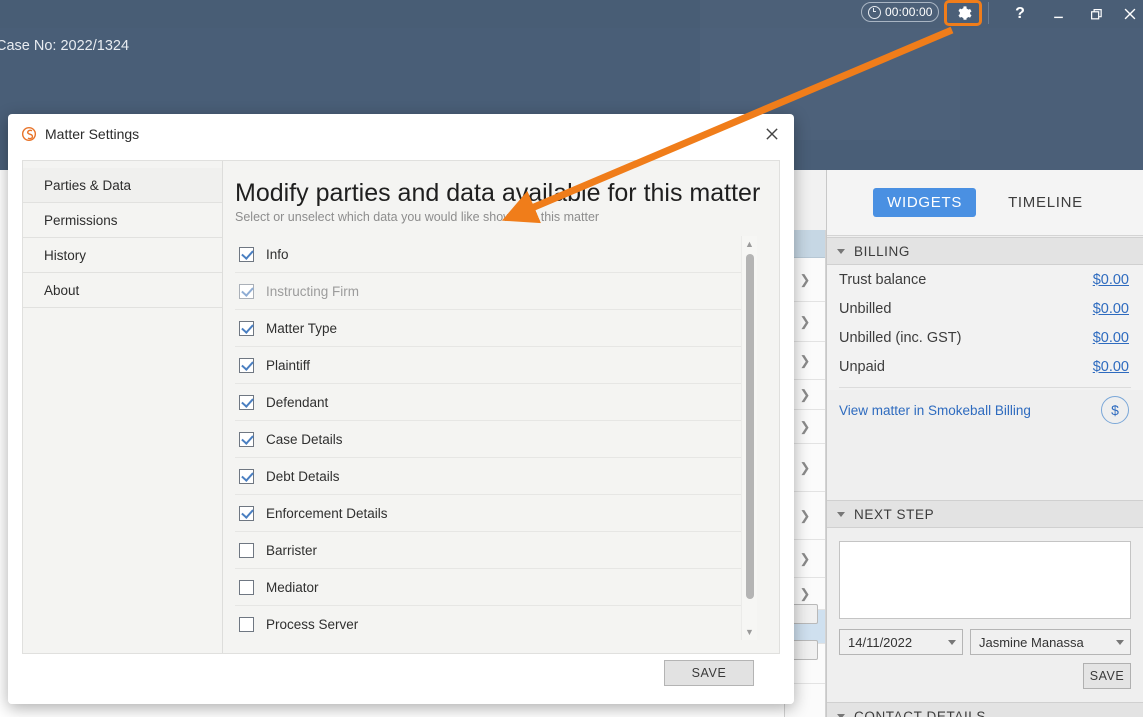 This screenshot has height=717, width=1143. I want to click on dialog-nav: Parties & Data Permissions History About, so click(123, 407).